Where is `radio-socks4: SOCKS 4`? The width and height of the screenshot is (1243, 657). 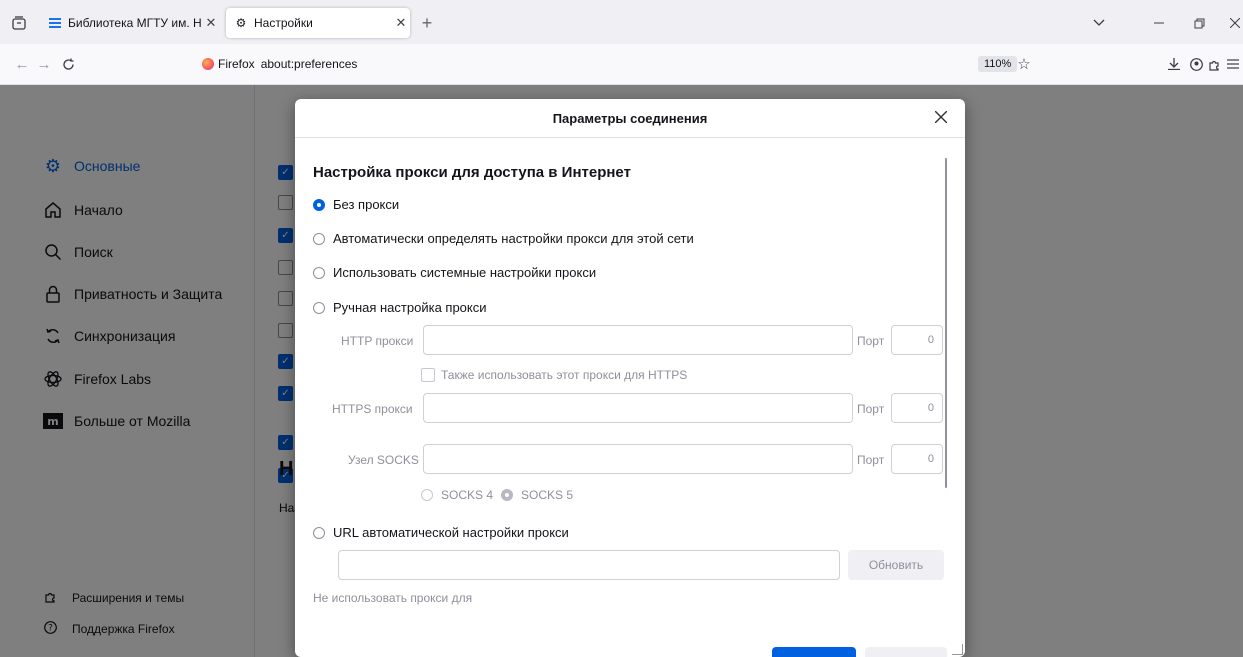
radio-socks4: SOCKS 4 is located at coordinates (457, 495).